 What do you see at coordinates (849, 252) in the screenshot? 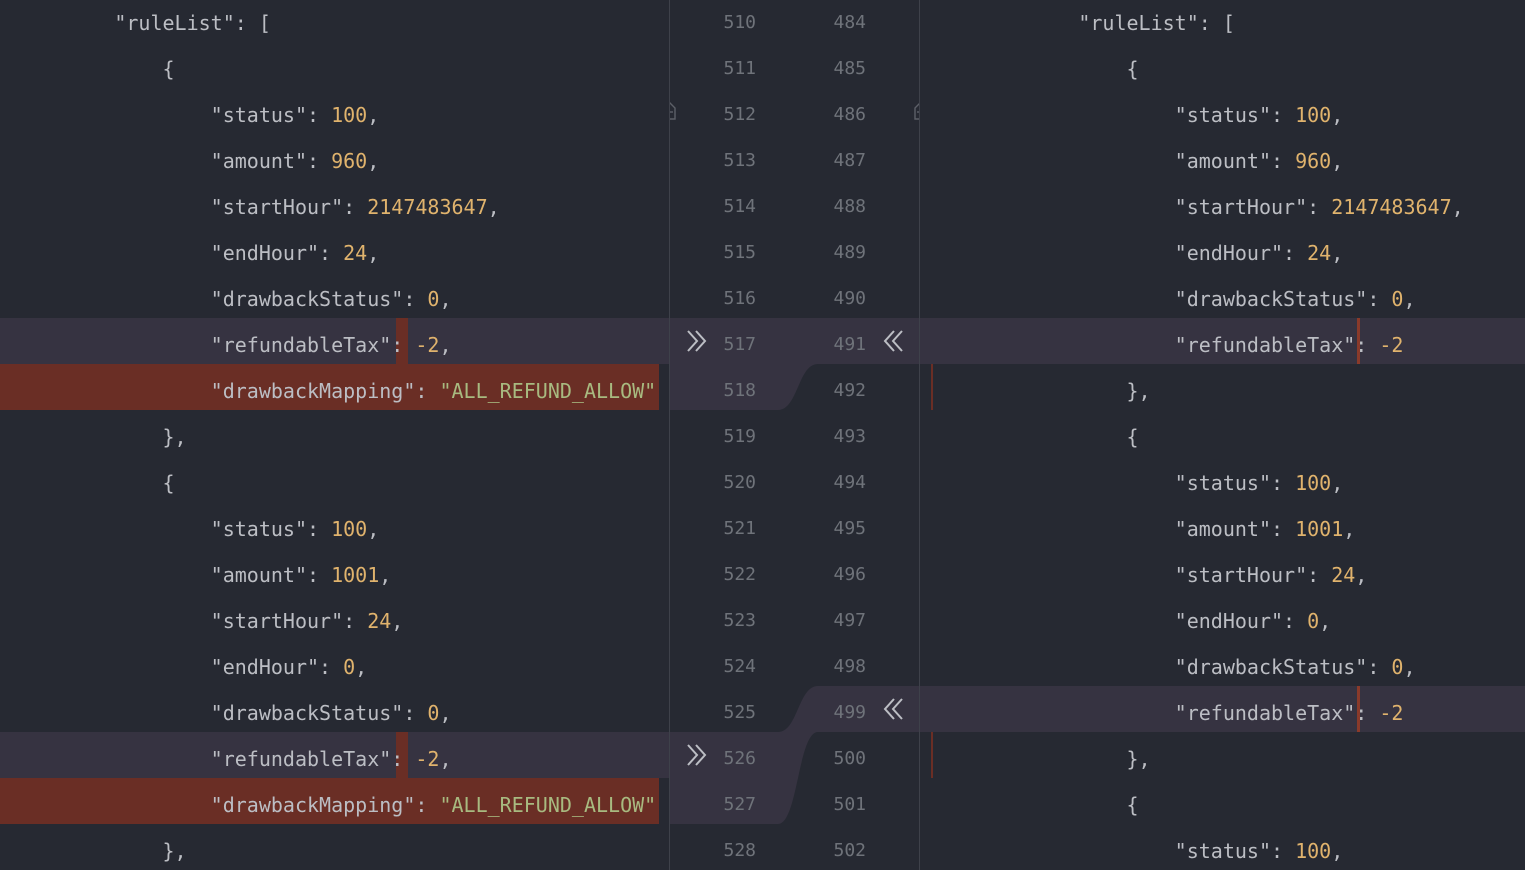
I see `right-line-number: 489` at bounding box center [849, 252].